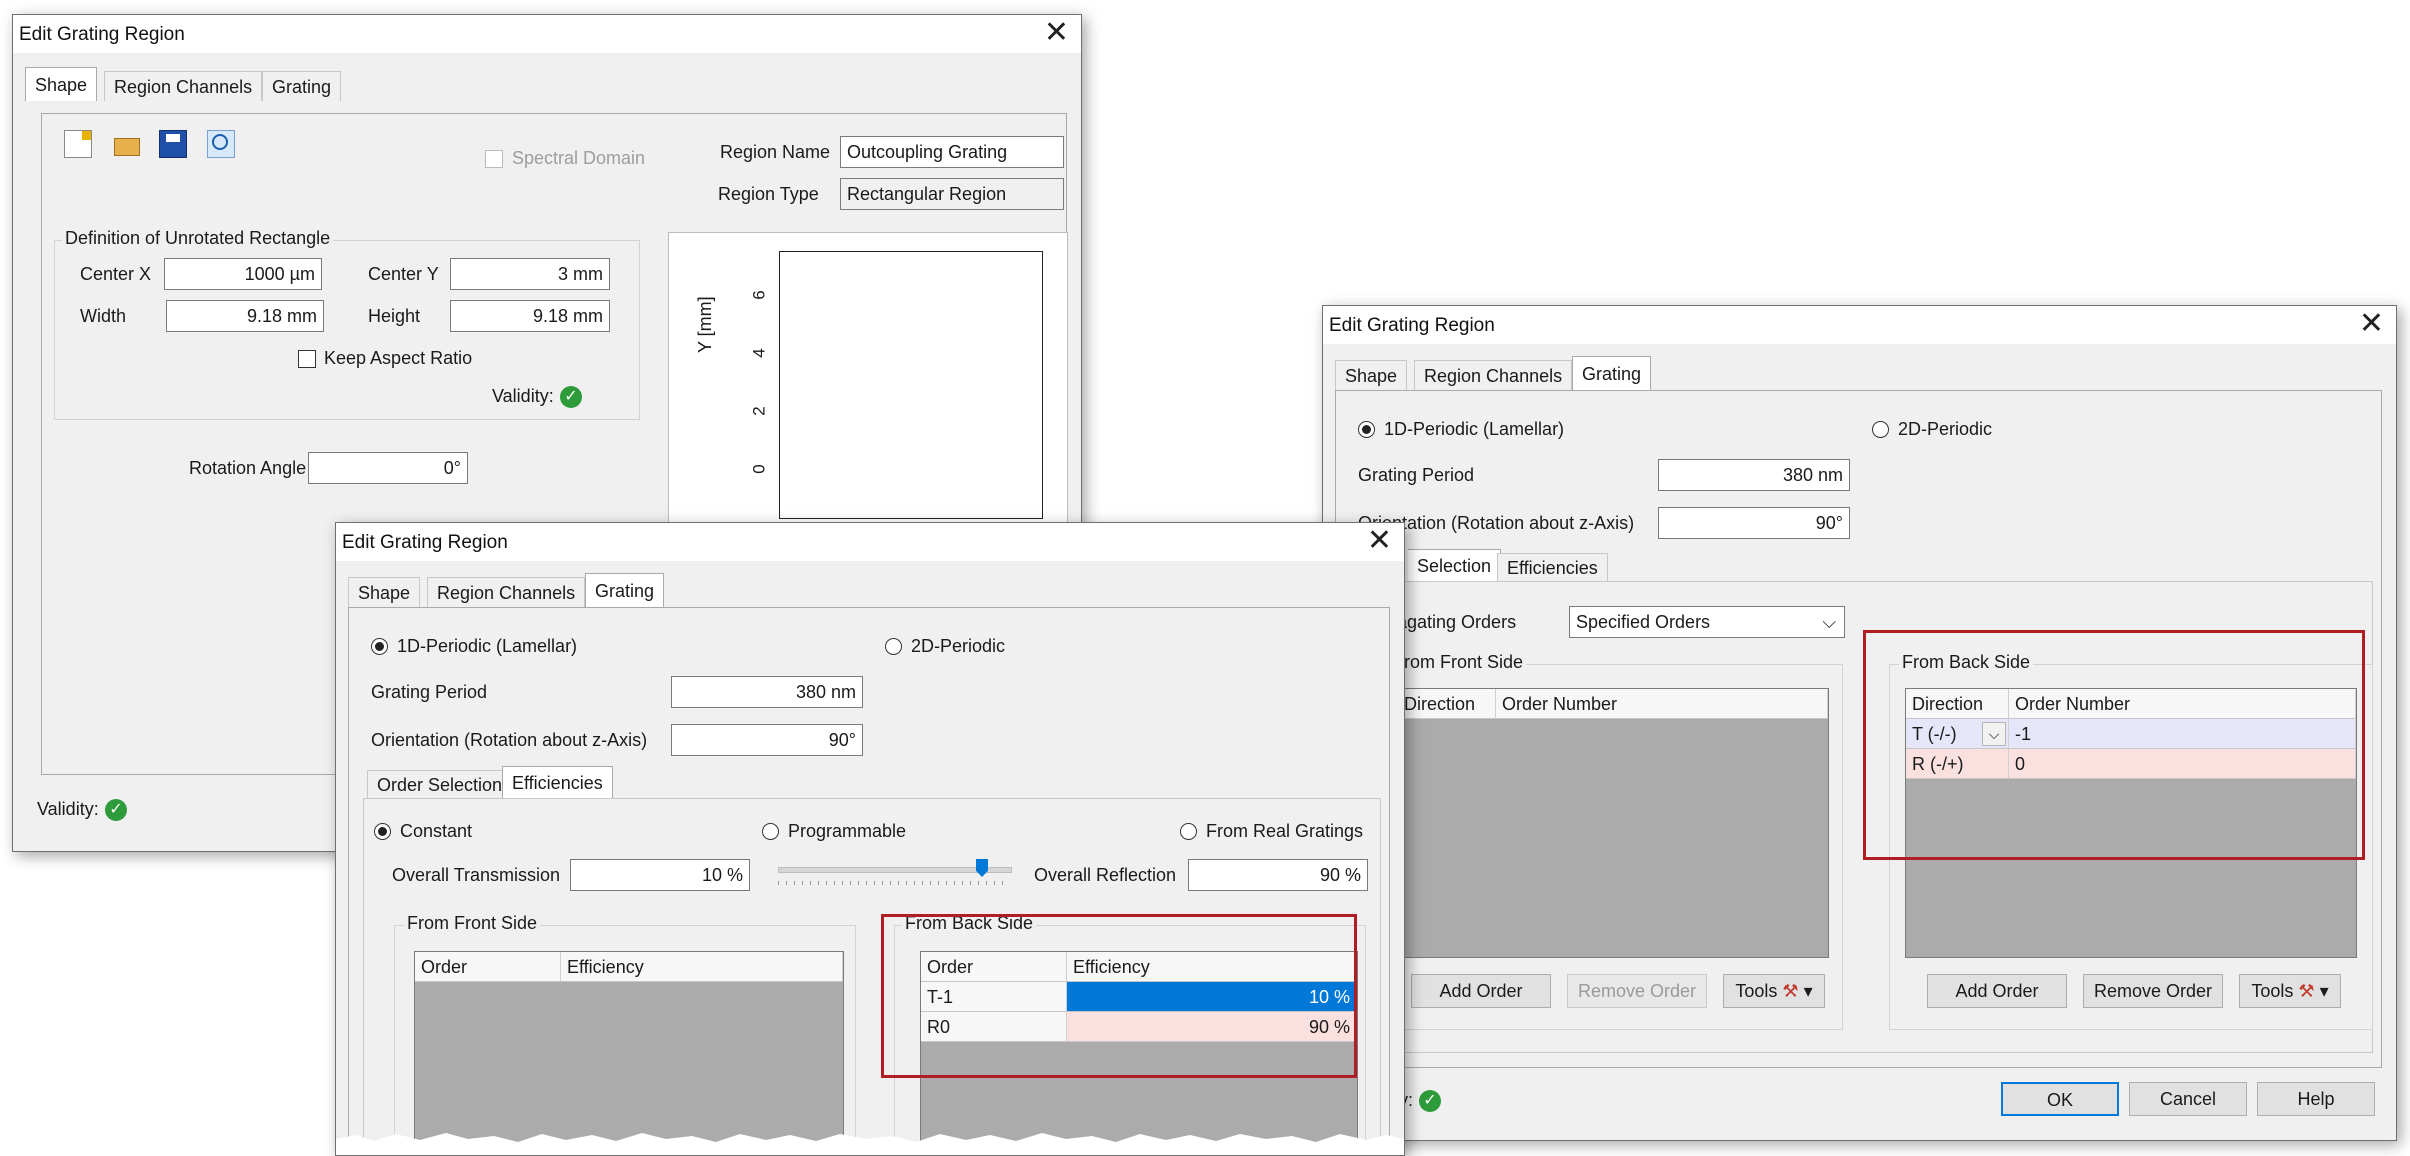 Image resolution: width=2410 pixels, height=1156 pixels. Describe the element at coordinates (436, 831) in the screenshot. I see `radio-constant-label: Constant` at that location.